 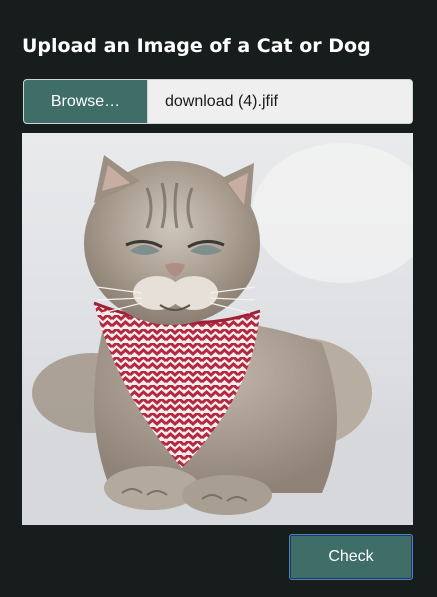 What do you see at coordinates (351, 557) in the screenshot?
I see `check-button: Check` at bounding box center [351, 557].